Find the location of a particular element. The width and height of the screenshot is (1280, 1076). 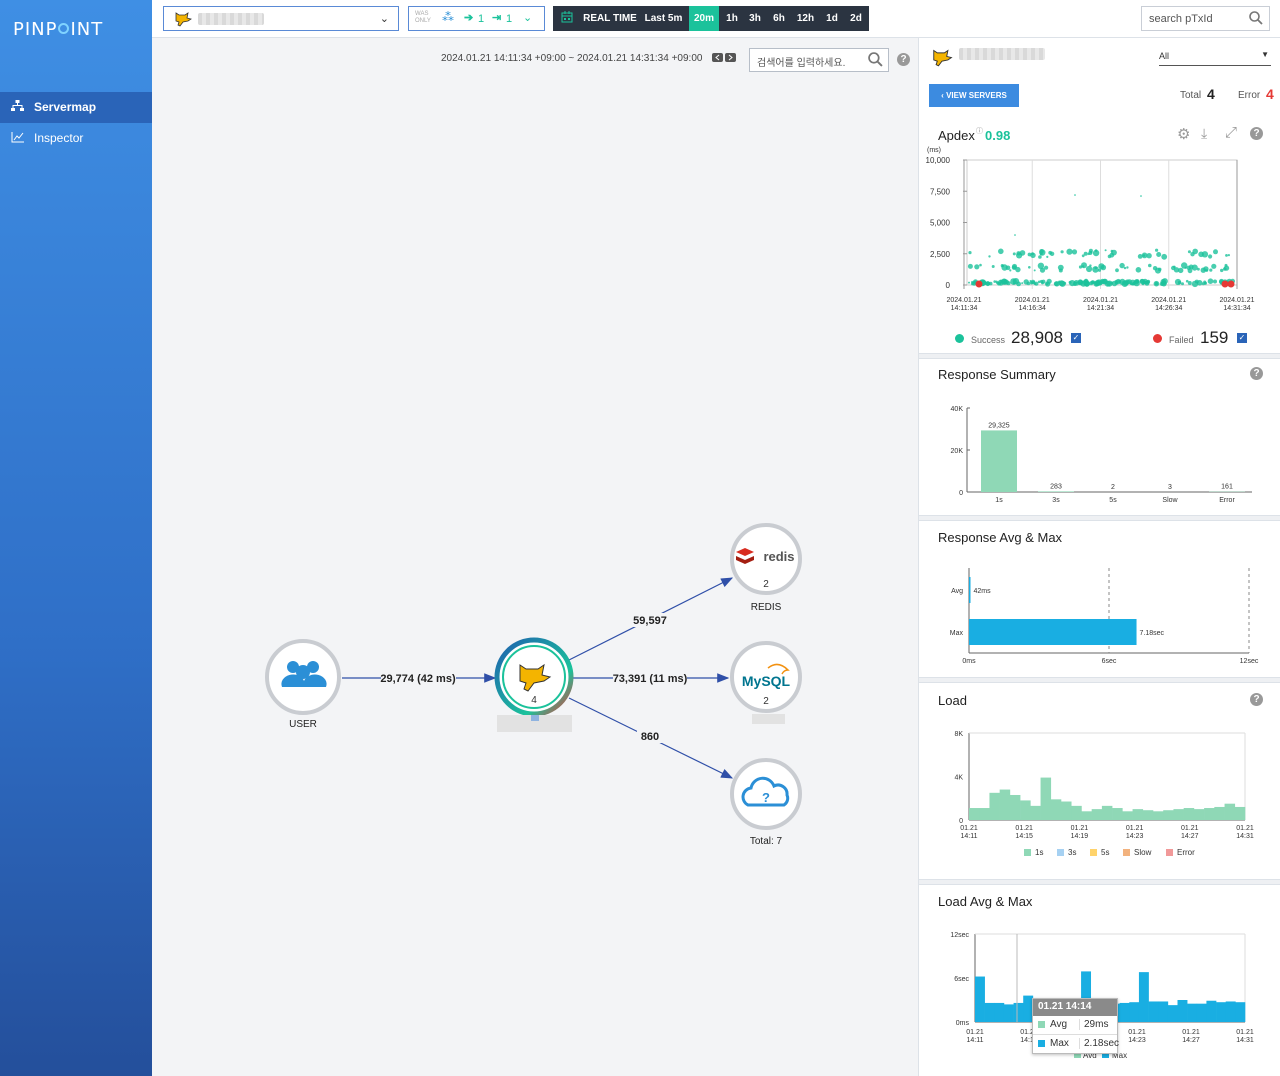

settings-gear-icon: ⚙ is located at coordinates (1183, 134).